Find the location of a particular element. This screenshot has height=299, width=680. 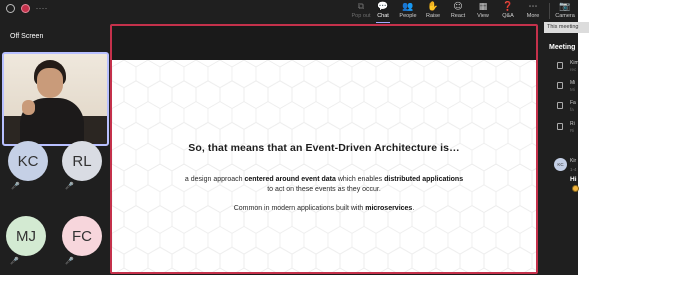

camera-icon: 📷 is located at coordinates (565, 7).